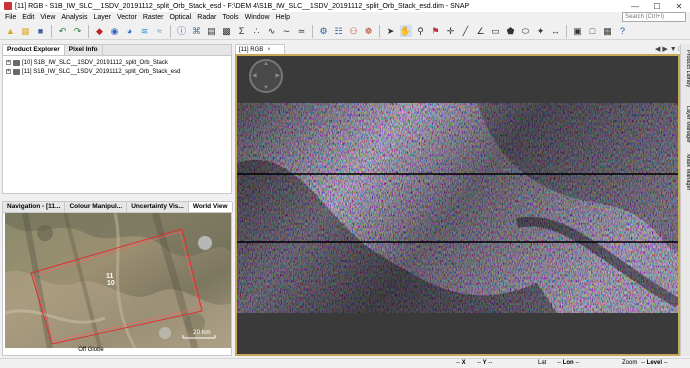 The height and width of the screenshot is (368, 690). What do you see at coordinates (210, 207) in the screenshot?
I see `tab-world-view: World View` at bounding box center [210, 207].